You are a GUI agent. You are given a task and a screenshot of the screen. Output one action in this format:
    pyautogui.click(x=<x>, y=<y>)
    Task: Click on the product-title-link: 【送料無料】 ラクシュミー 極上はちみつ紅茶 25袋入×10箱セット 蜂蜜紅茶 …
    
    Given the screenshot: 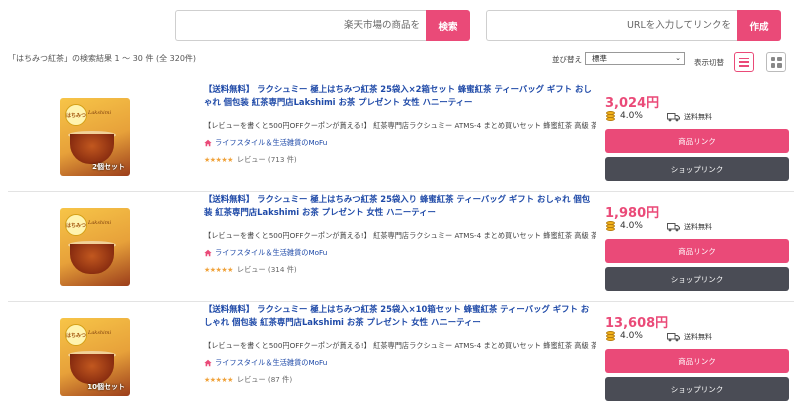 What is the action you would take?
    pyautogui.click(x=399, y=316)
    